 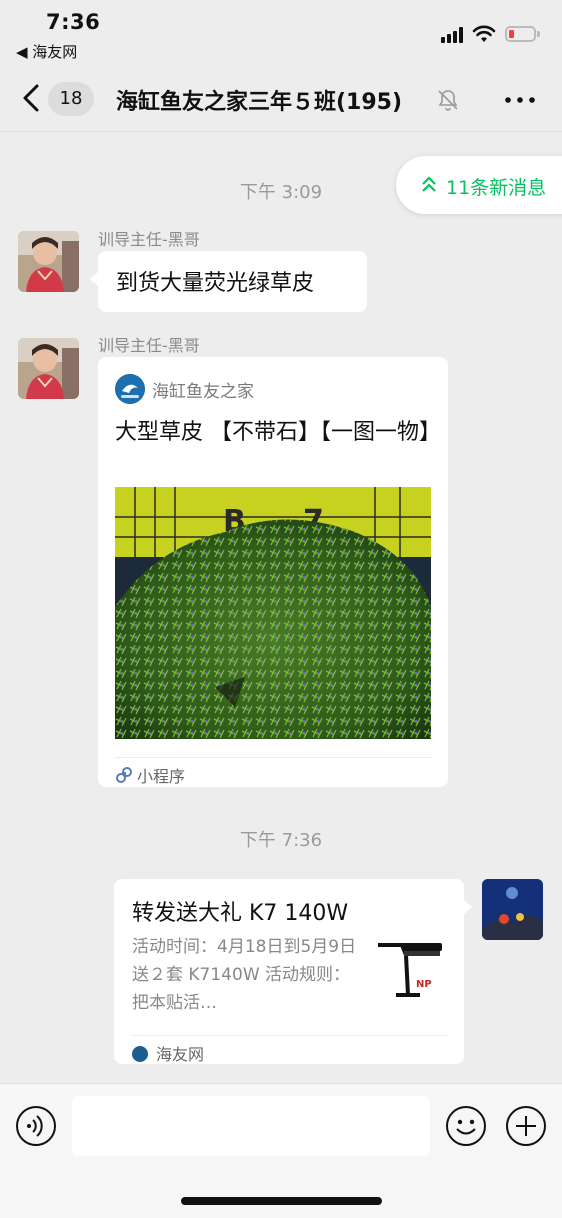 I want to click on battery-icon, so click(x=522, y=34).